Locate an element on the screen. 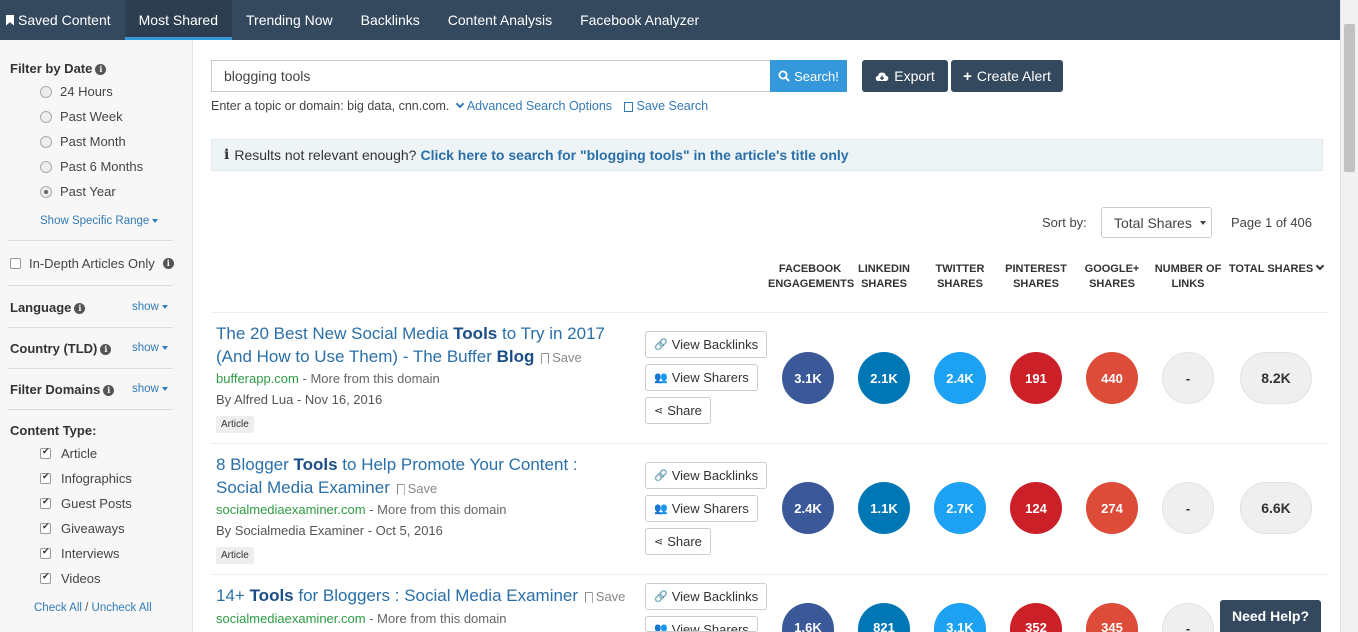 The width and height of the screenshot is (1358, 632). content-type-article: Article is located at coordinates (68, 453).